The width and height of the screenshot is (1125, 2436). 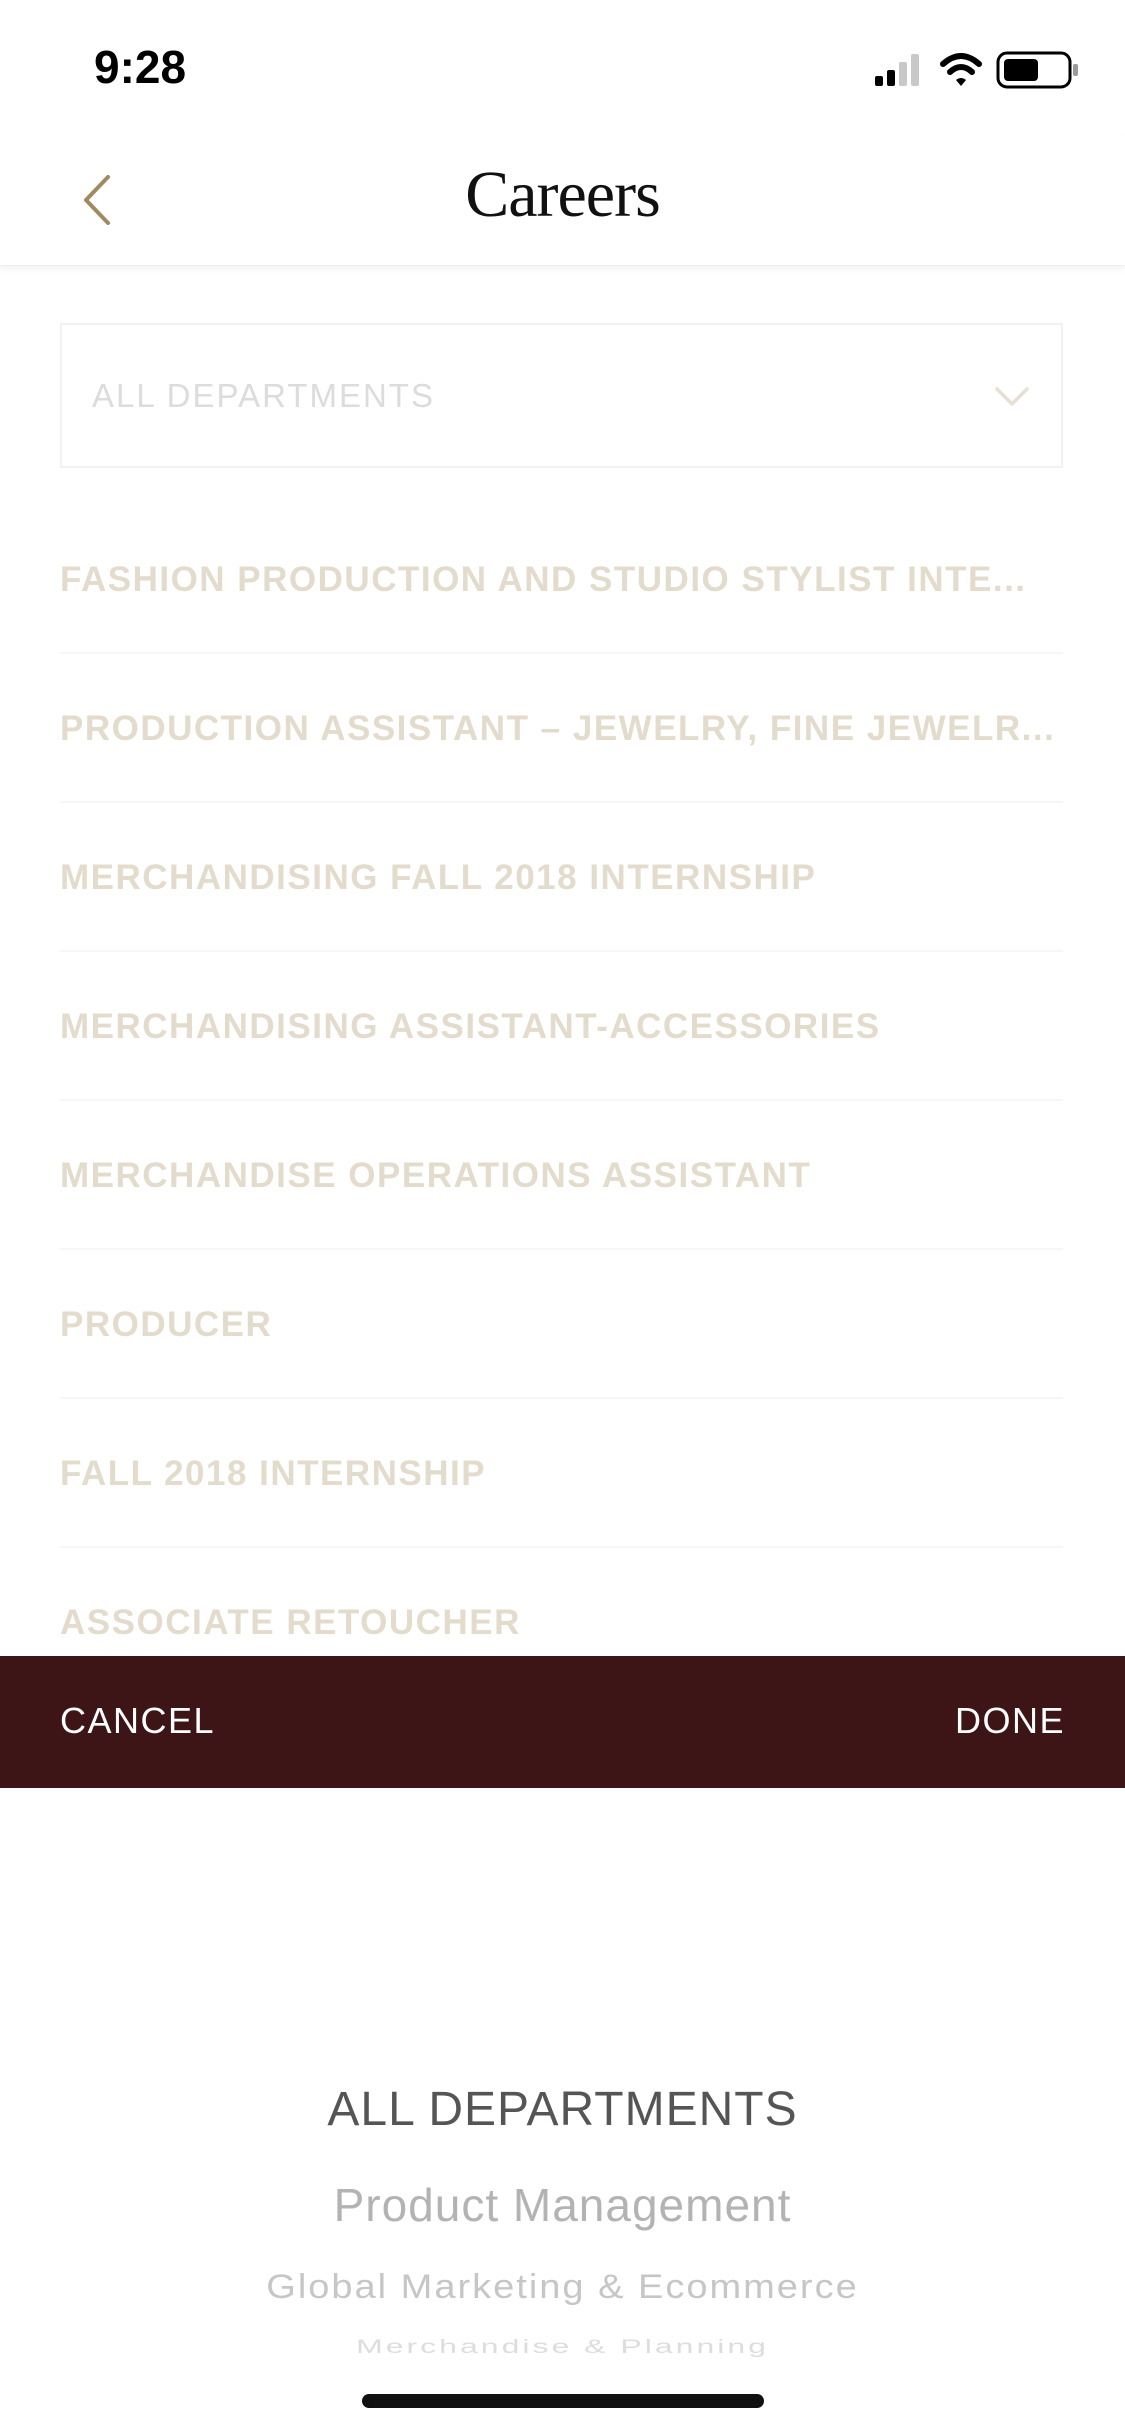 I want to click on job-list-item: MERCHANDISING FALL 2018 INTERNSHIP, so click(x=561, y=877).